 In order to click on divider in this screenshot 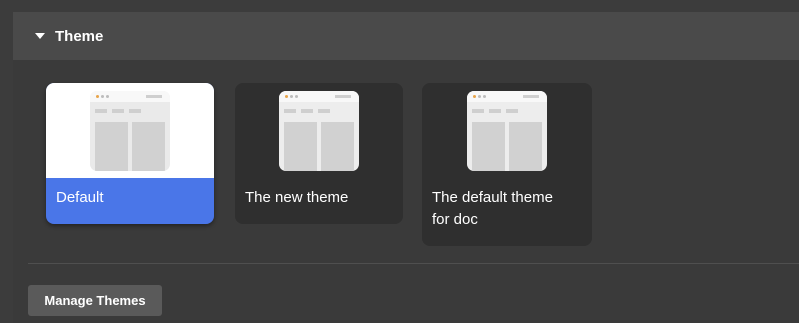, I will do `click(413, 263)`.